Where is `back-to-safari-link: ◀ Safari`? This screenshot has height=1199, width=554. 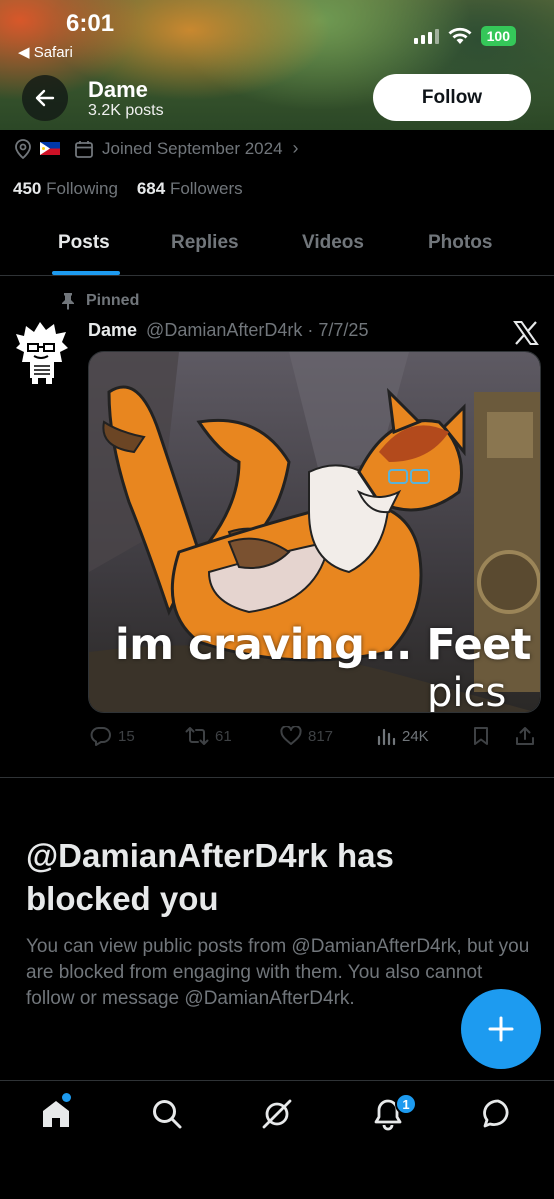 back-to-safari-link: ◀ Safari is located at coordinates (45, 52).